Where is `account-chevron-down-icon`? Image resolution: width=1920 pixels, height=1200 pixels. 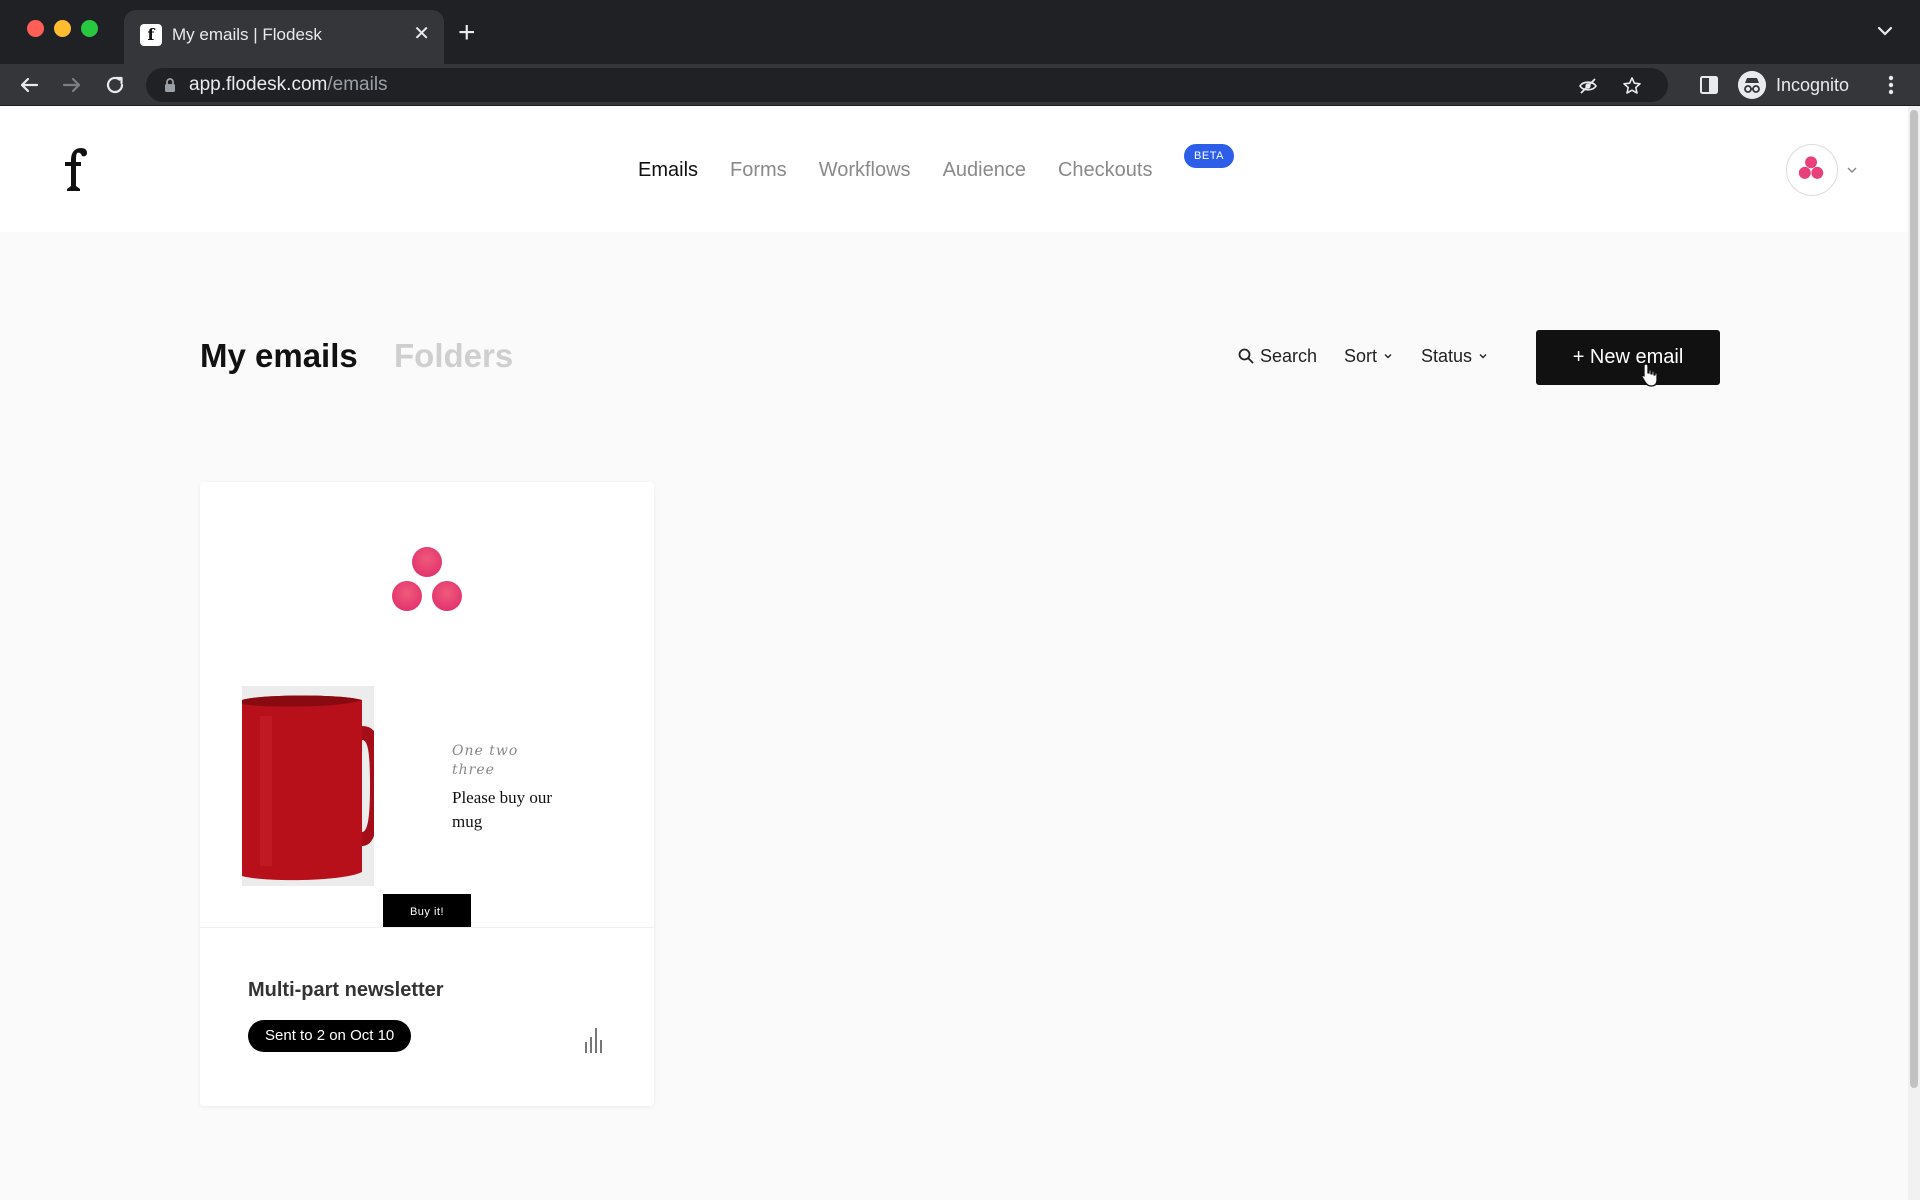 account-chevron-down-icon is located at coordinates (1852, 170).